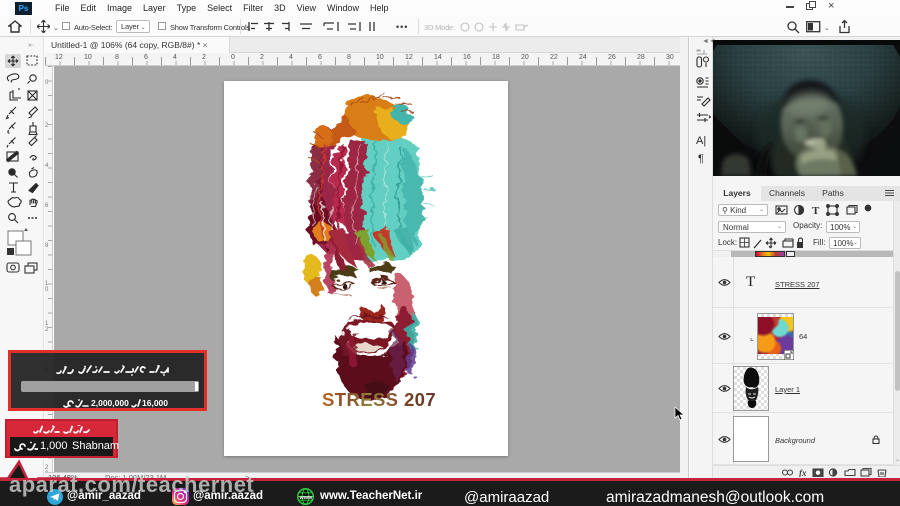 The width and height of the screenshot is (900, 506). I want to click on svg-text: T, so click(816, 210).